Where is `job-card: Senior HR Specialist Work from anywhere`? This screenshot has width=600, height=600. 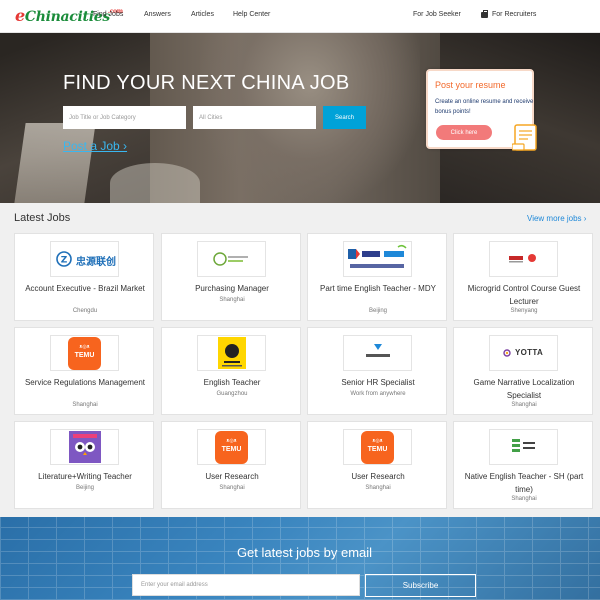
job-card: Senior HR Specialist Work from anywhere is located at coordinates (377, 371).